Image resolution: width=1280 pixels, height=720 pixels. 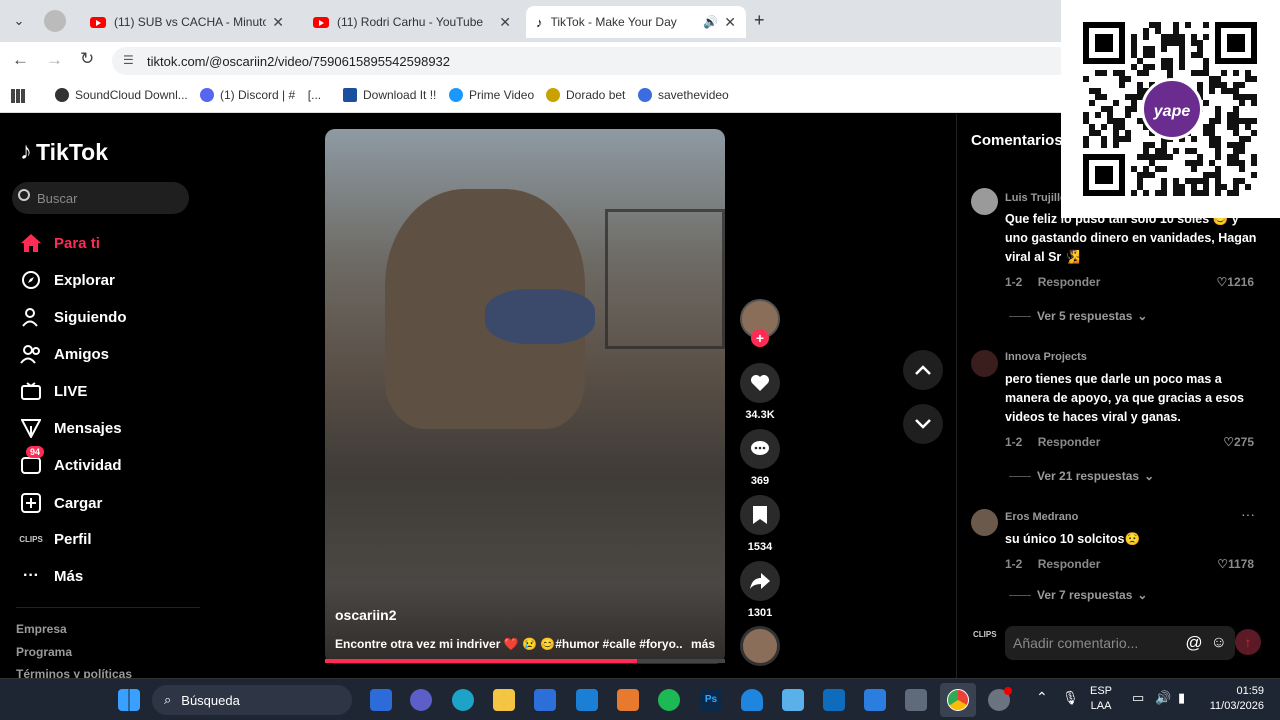 I want to click on search-input: Buscar, so click(x=100, y=198).